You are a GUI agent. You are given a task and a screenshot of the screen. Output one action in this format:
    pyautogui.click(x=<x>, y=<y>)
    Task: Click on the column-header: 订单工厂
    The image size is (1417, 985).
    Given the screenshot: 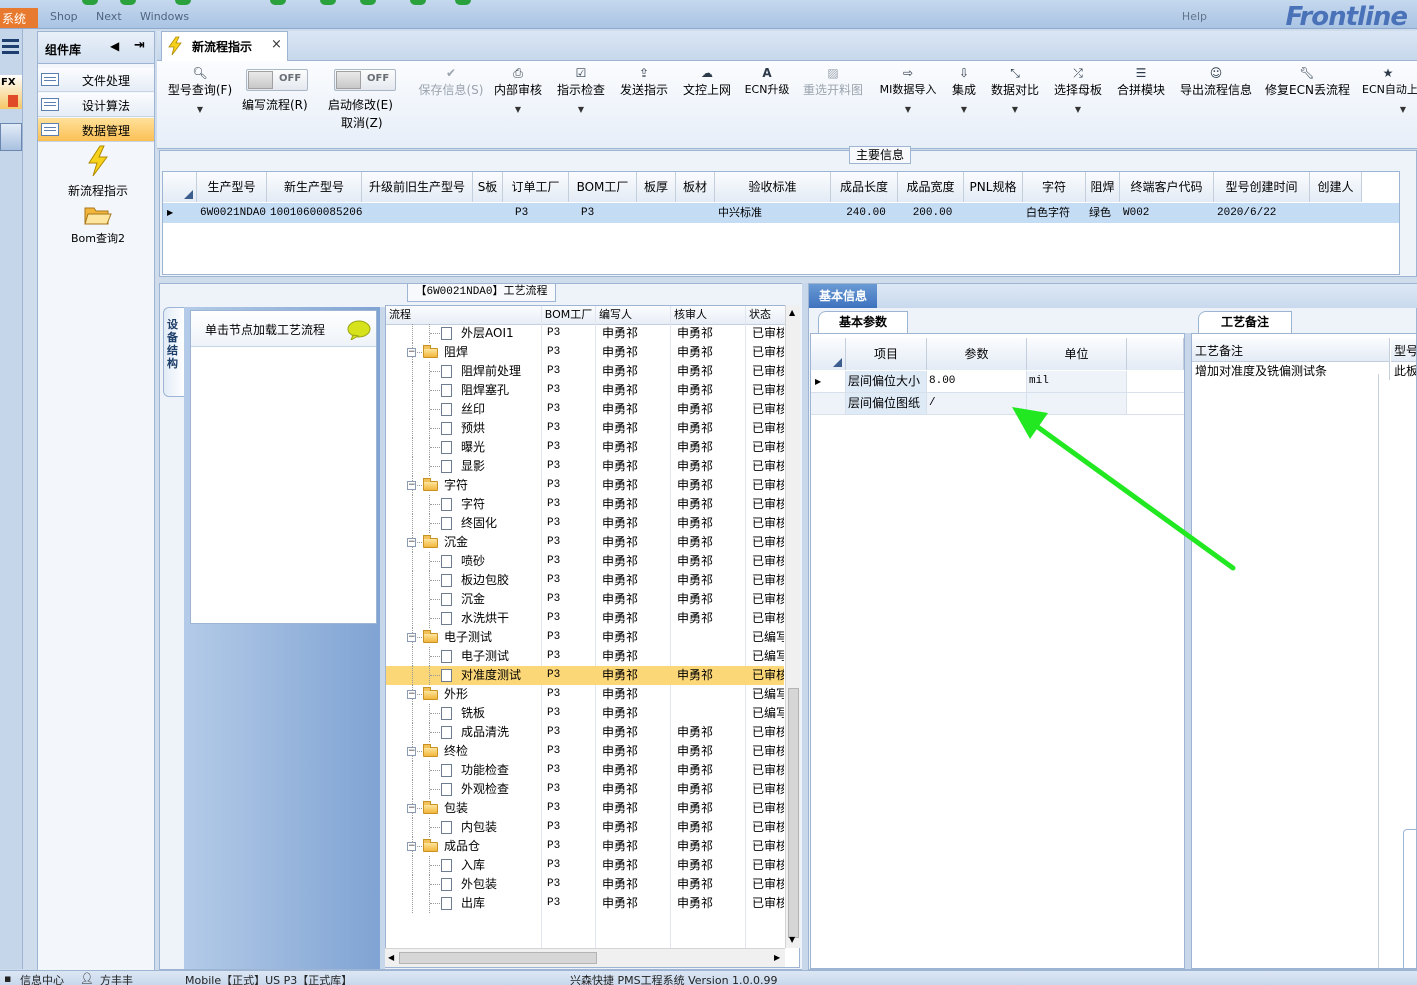 What is the action you would take?
    pyautogui.click(x=536, y=187)
    